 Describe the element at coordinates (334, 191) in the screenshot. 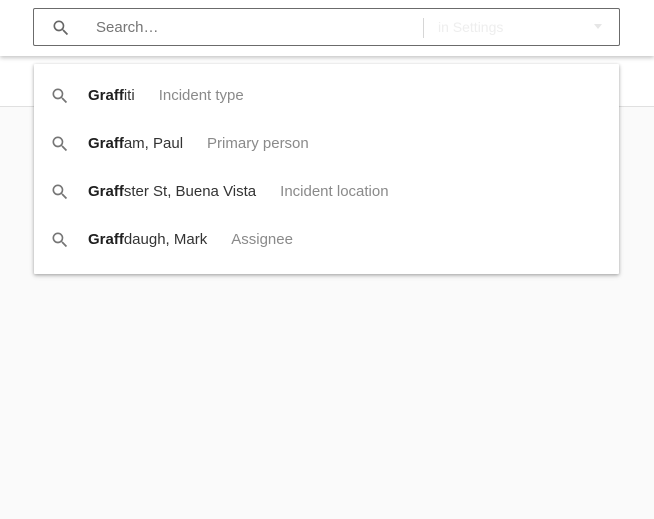

I see `suggestion-category: Incident location` at that location.